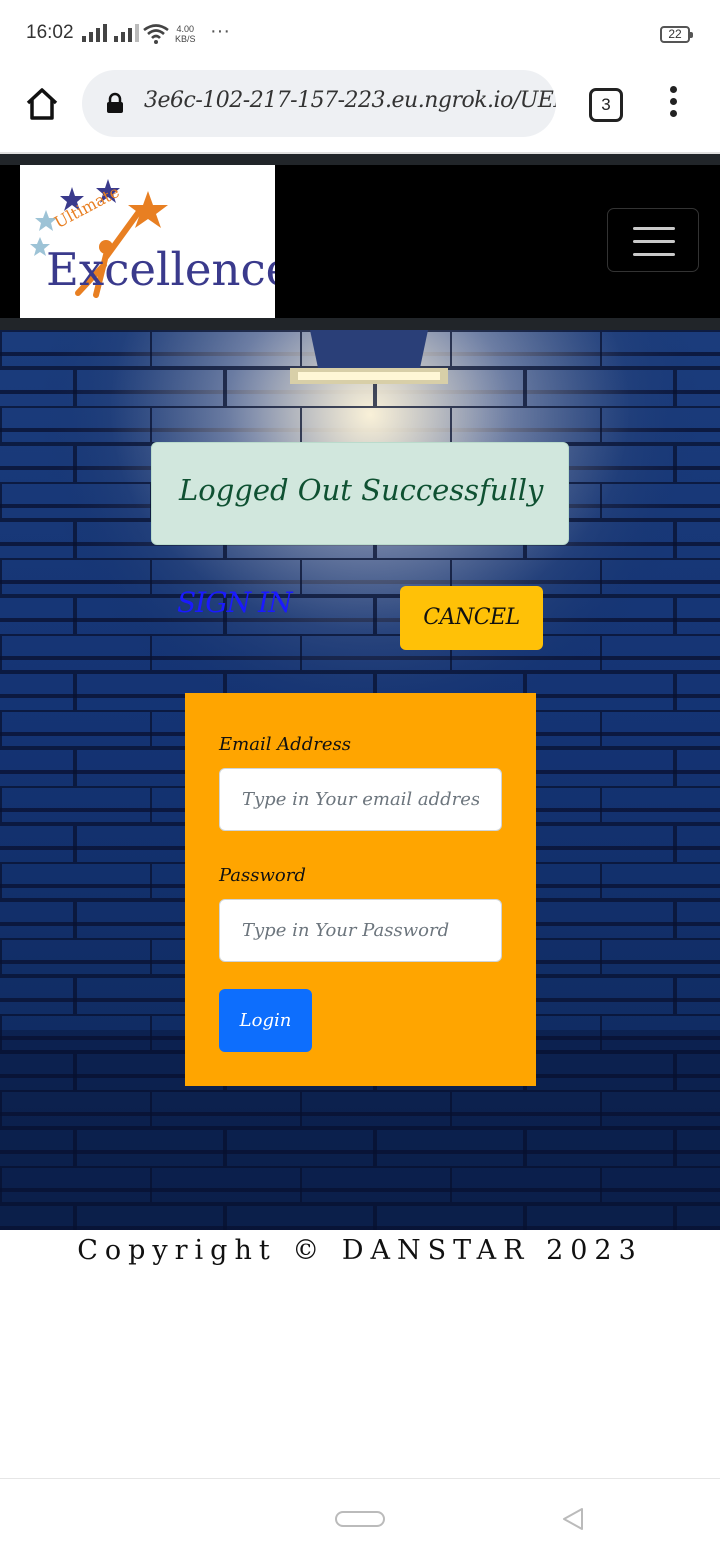  What do you see at coordinates (185, 29) in the screenshot?
I see `network-speed-value: 4.00` at bounding box center [185, 29].